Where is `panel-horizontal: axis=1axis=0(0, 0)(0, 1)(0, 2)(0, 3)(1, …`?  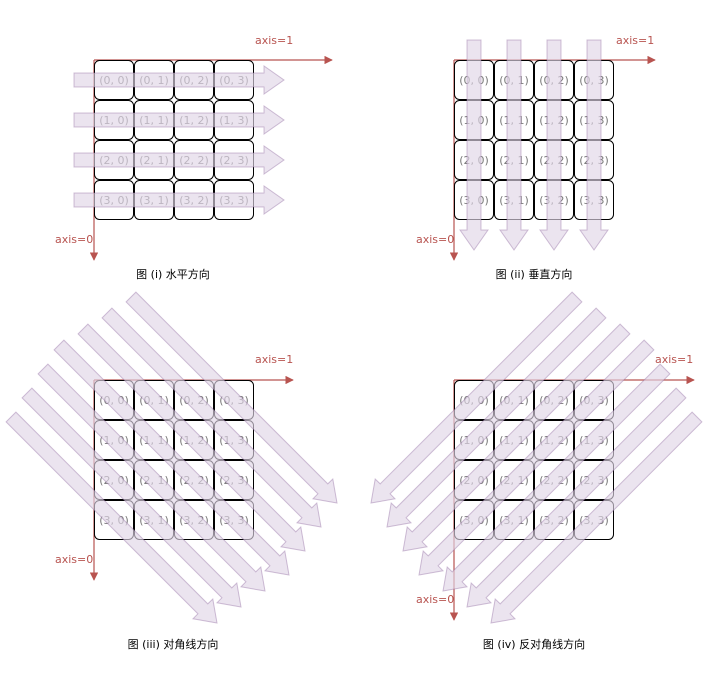
panel-horizontal: axis=1axis=0(0, 0)(0, 1)(0, 2)(0, 3)(1, … is located at coordinates (194, 157).